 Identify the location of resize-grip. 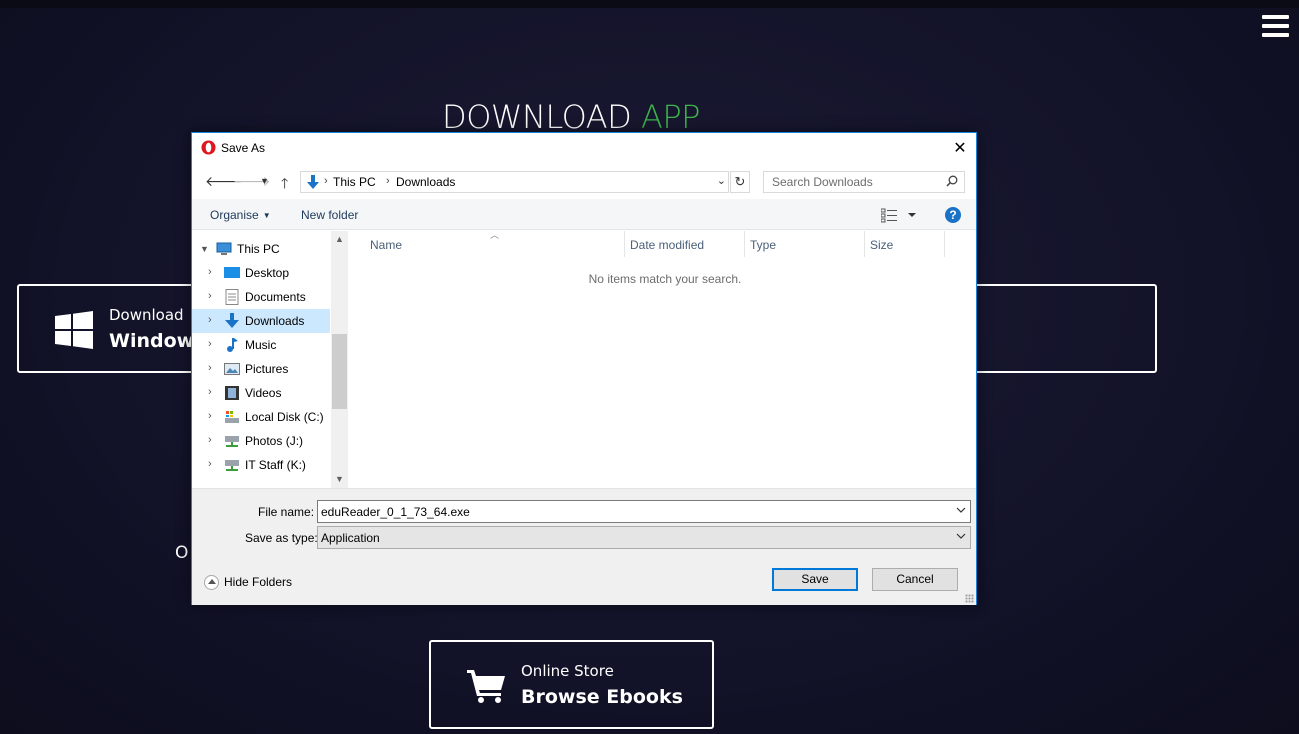
(969, 598).